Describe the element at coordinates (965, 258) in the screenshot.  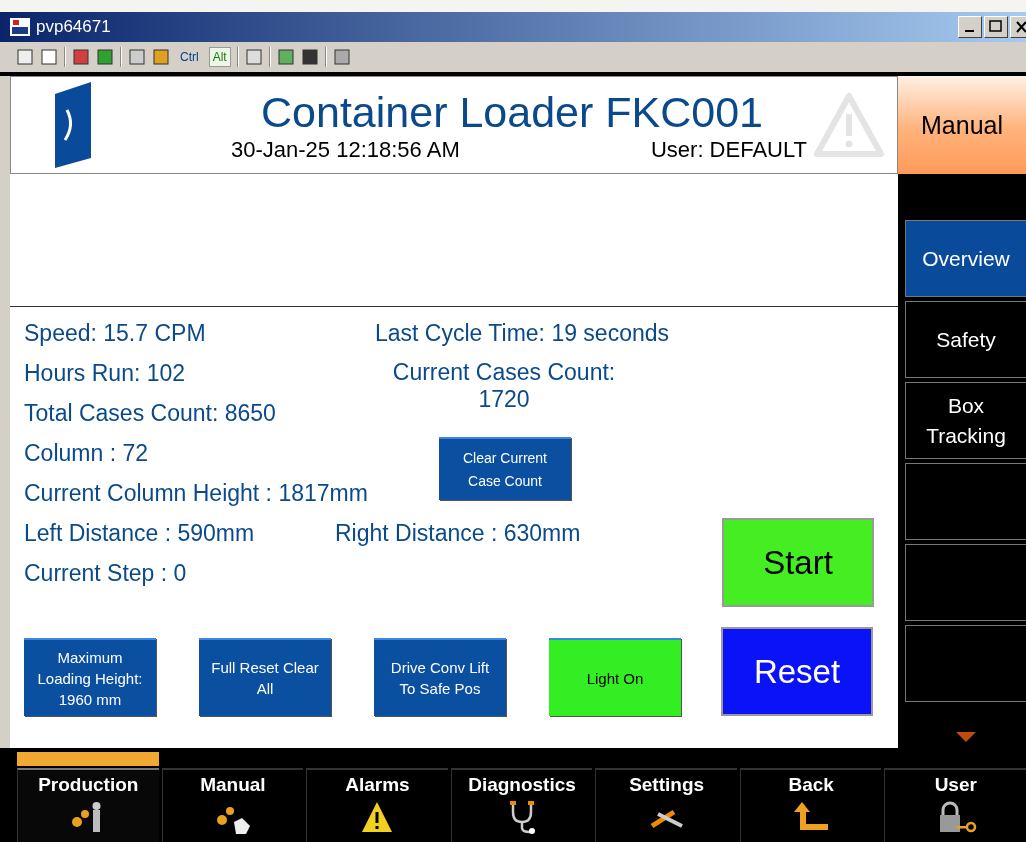
I see `sidebar-item: Overview` at that location.